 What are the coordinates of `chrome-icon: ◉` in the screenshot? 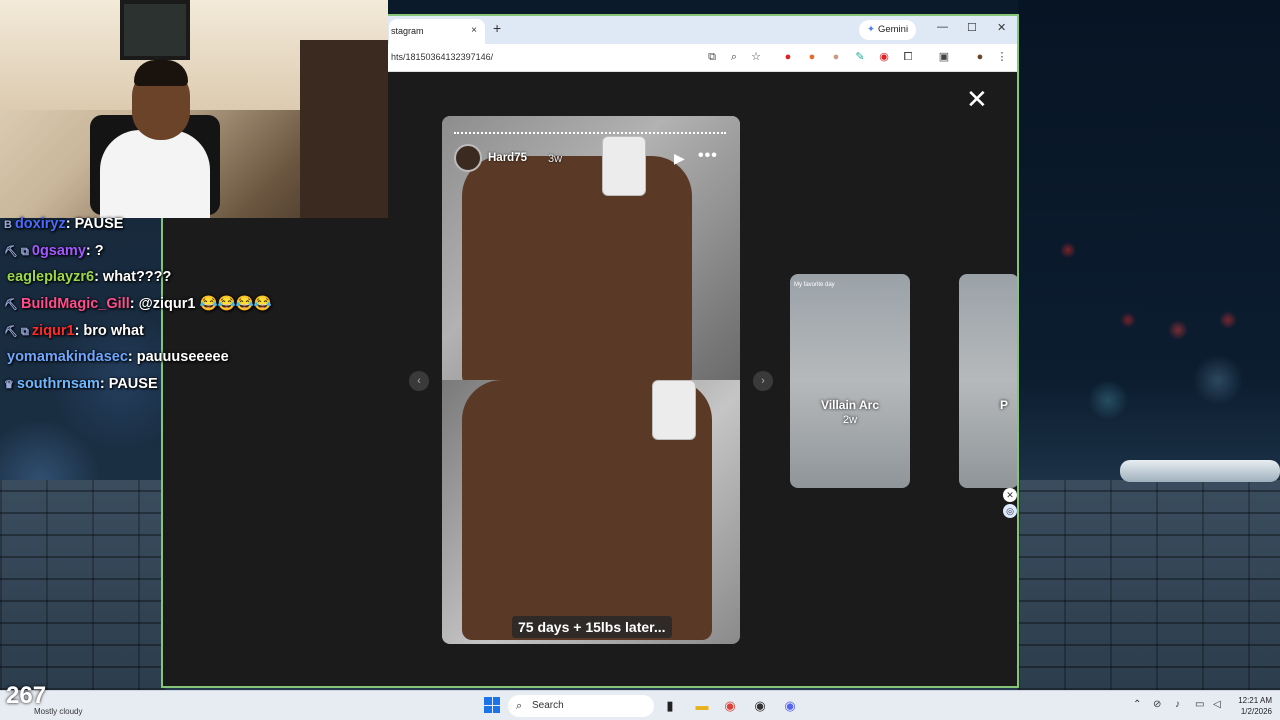 It's located at (730, 706).